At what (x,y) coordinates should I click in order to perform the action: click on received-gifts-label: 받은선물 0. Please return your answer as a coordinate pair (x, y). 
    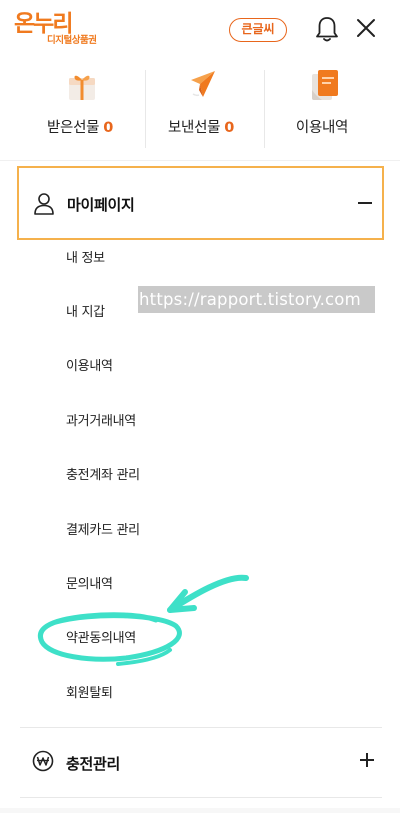
    Looking at the image, I should click on (80, 128).